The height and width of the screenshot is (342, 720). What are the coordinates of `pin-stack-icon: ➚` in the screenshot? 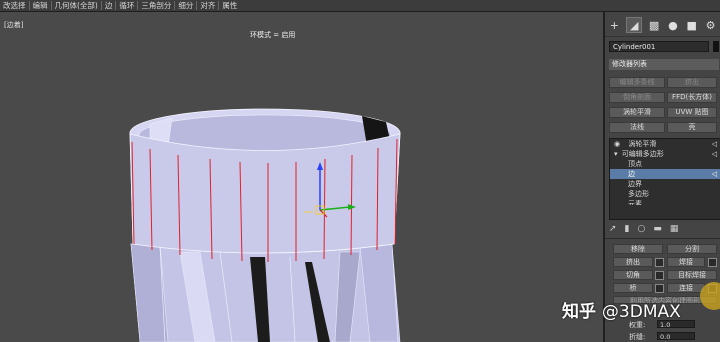 It's located at (613, 229).